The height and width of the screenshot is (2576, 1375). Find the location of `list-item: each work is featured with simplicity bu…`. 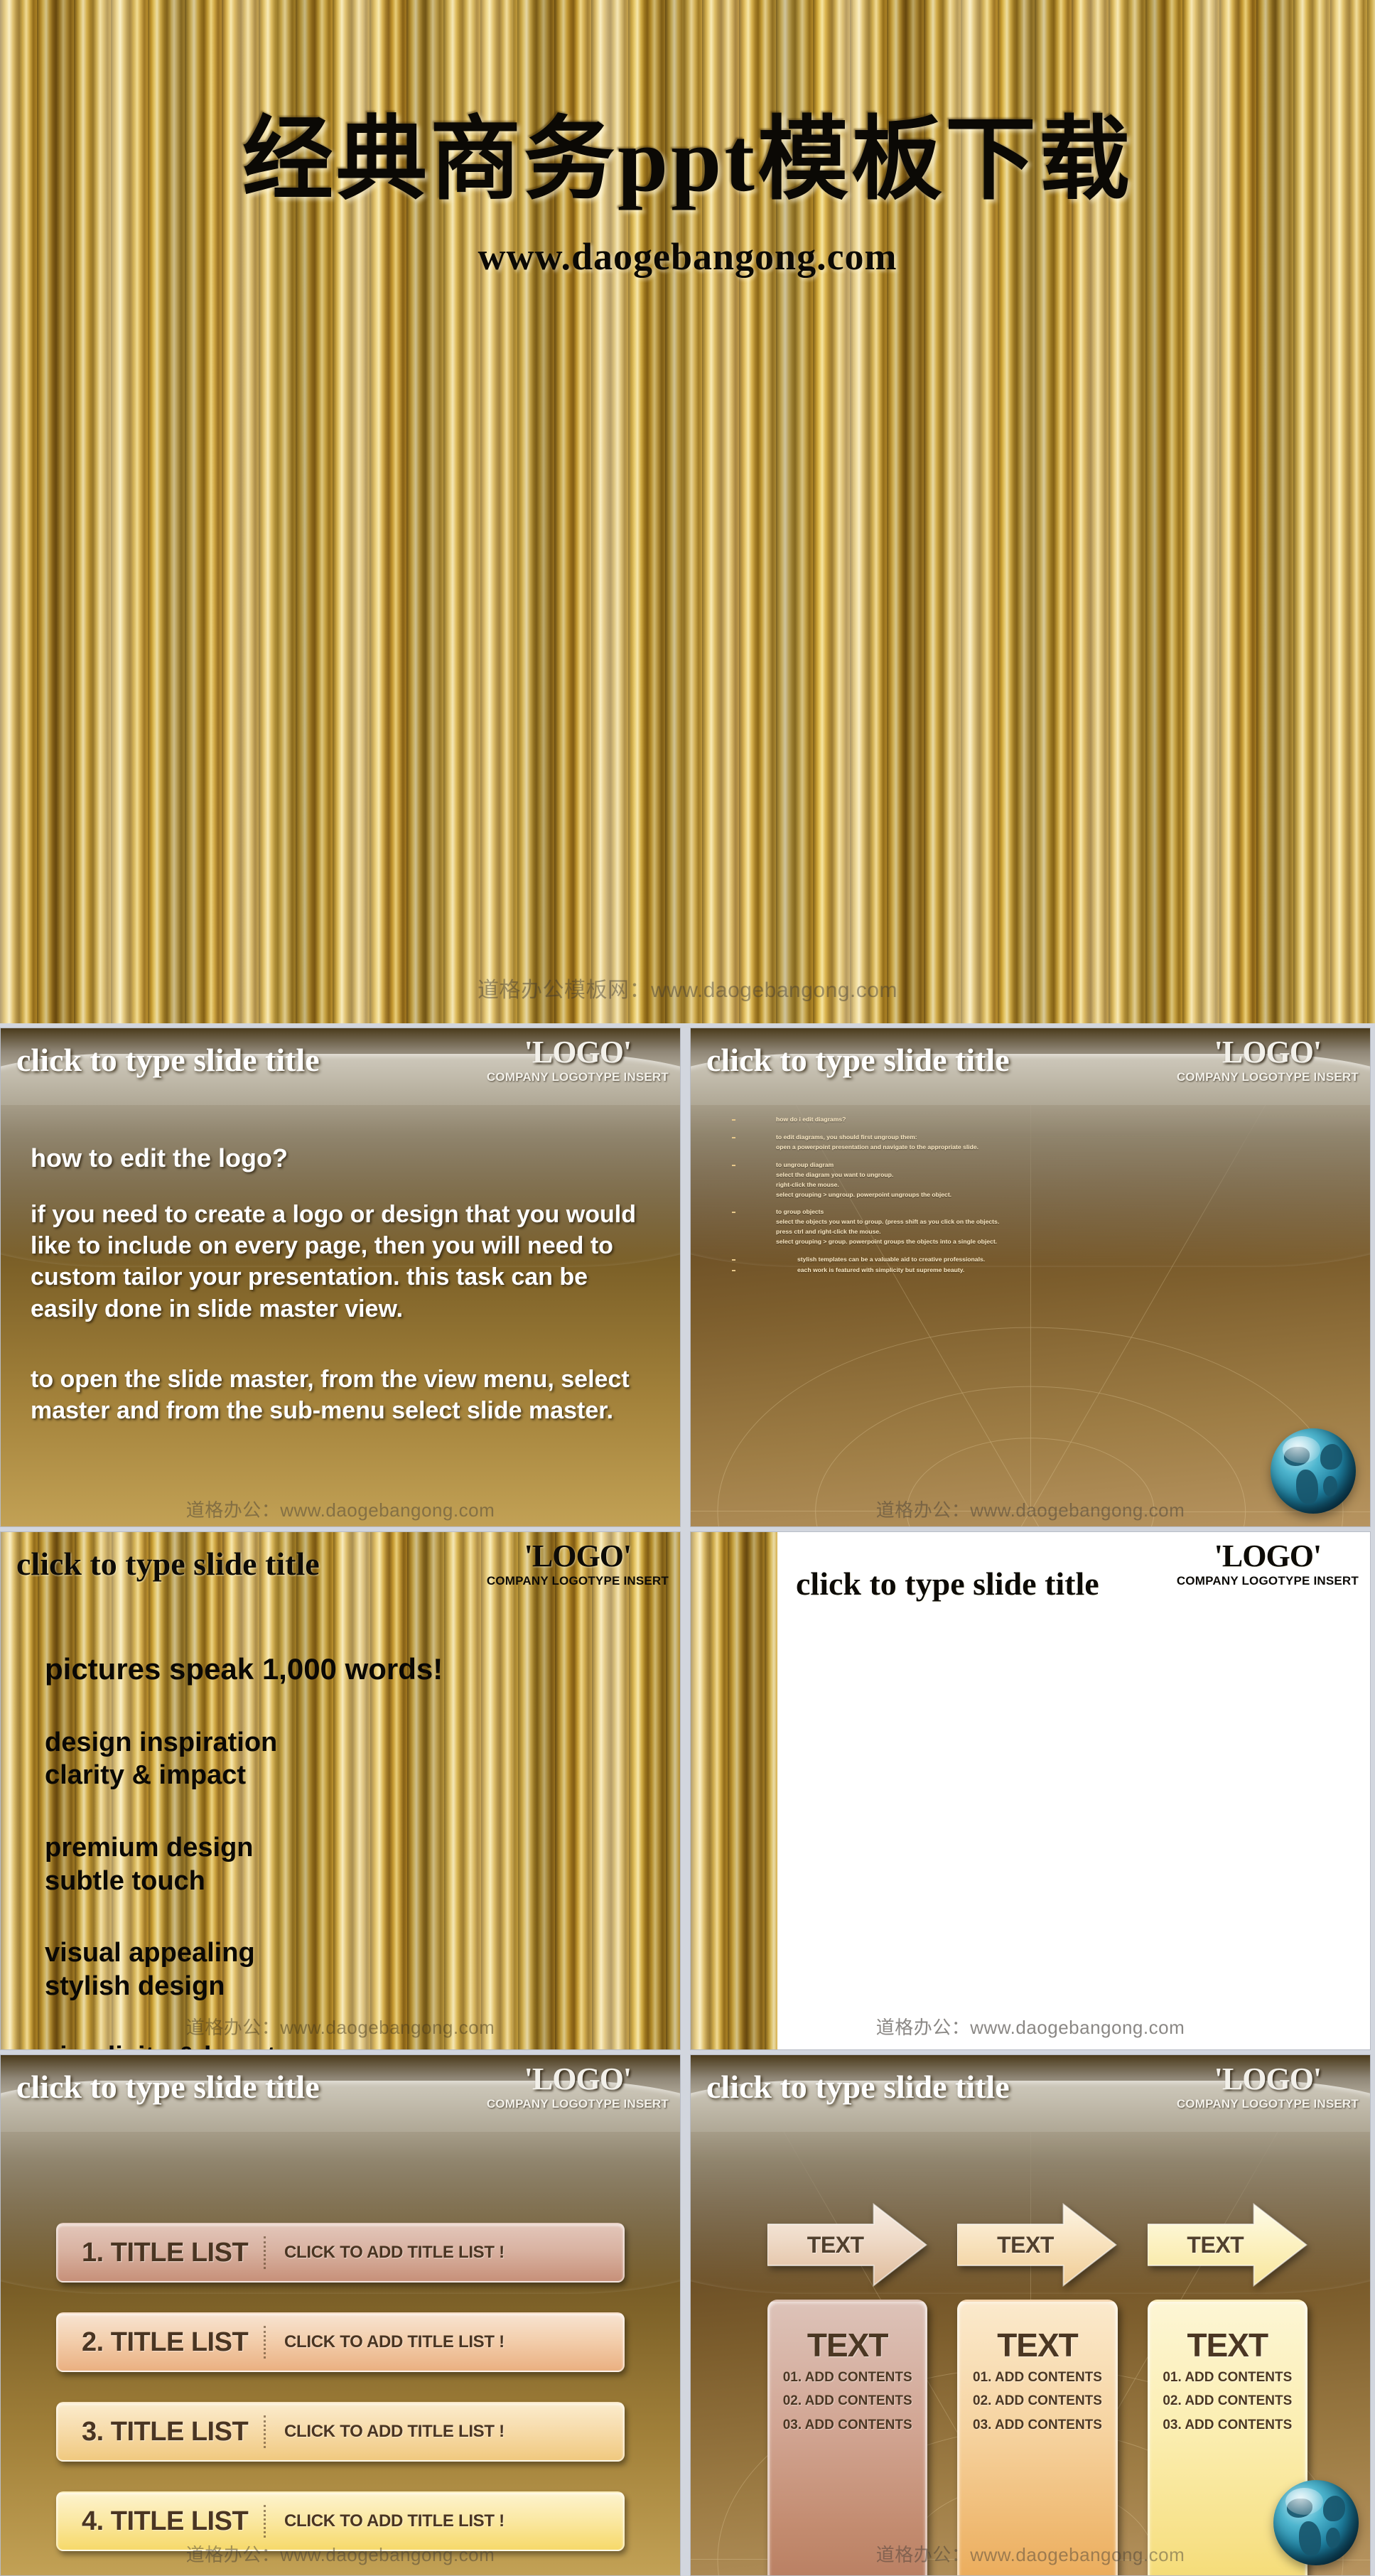

list-item: each work is featured with simplicity bu… is located at coordinates (916, 1271).